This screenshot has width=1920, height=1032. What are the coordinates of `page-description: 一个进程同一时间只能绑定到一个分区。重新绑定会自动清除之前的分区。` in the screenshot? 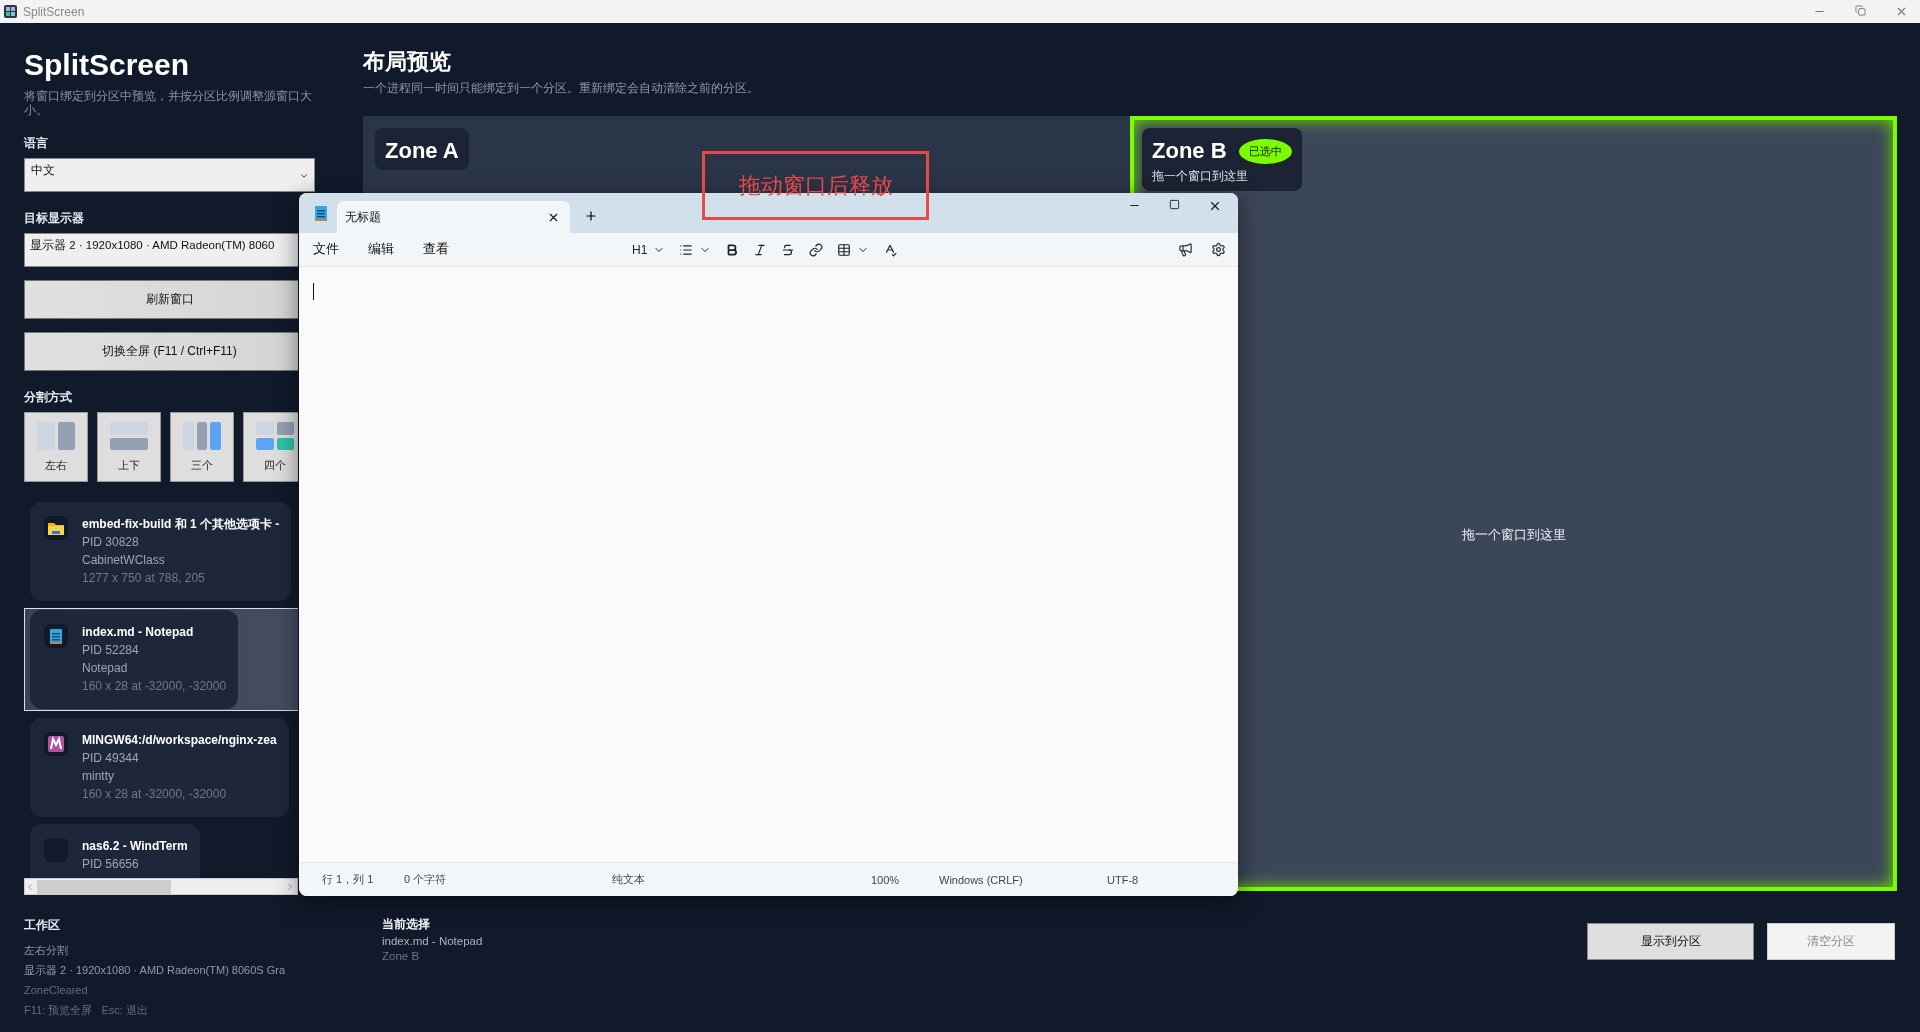 It's located at (561, 88).